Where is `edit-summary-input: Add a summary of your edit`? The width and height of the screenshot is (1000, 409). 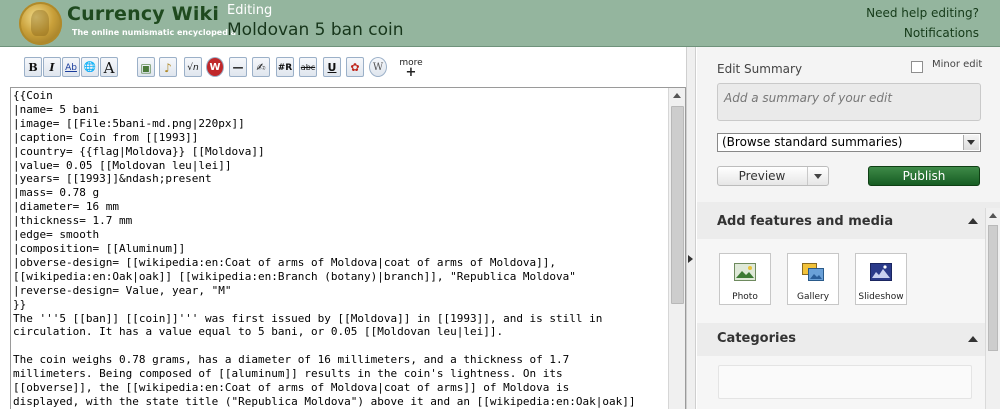
edit-summary-input: Add a summary of your edit is located at coordinates (849, 102).